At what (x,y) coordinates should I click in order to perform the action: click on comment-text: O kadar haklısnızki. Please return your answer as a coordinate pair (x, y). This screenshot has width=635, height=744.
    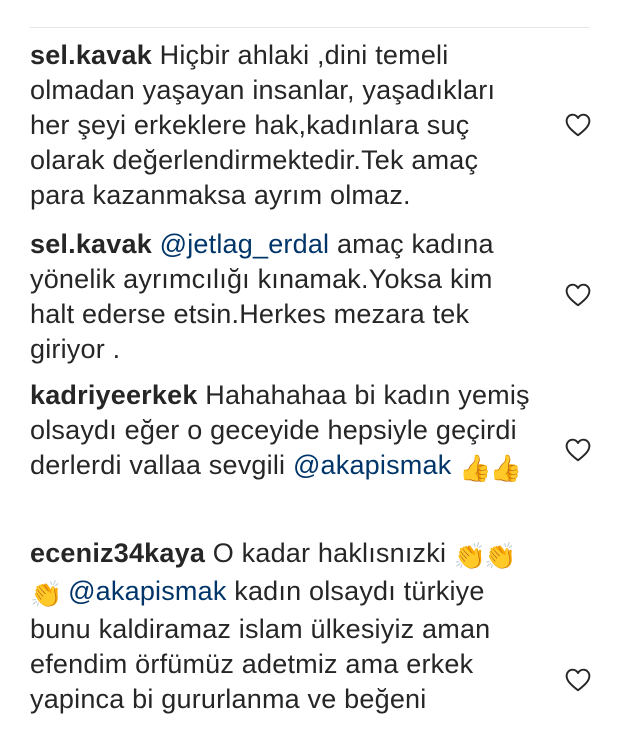
    Looking at the image, I should click on (329, 553).